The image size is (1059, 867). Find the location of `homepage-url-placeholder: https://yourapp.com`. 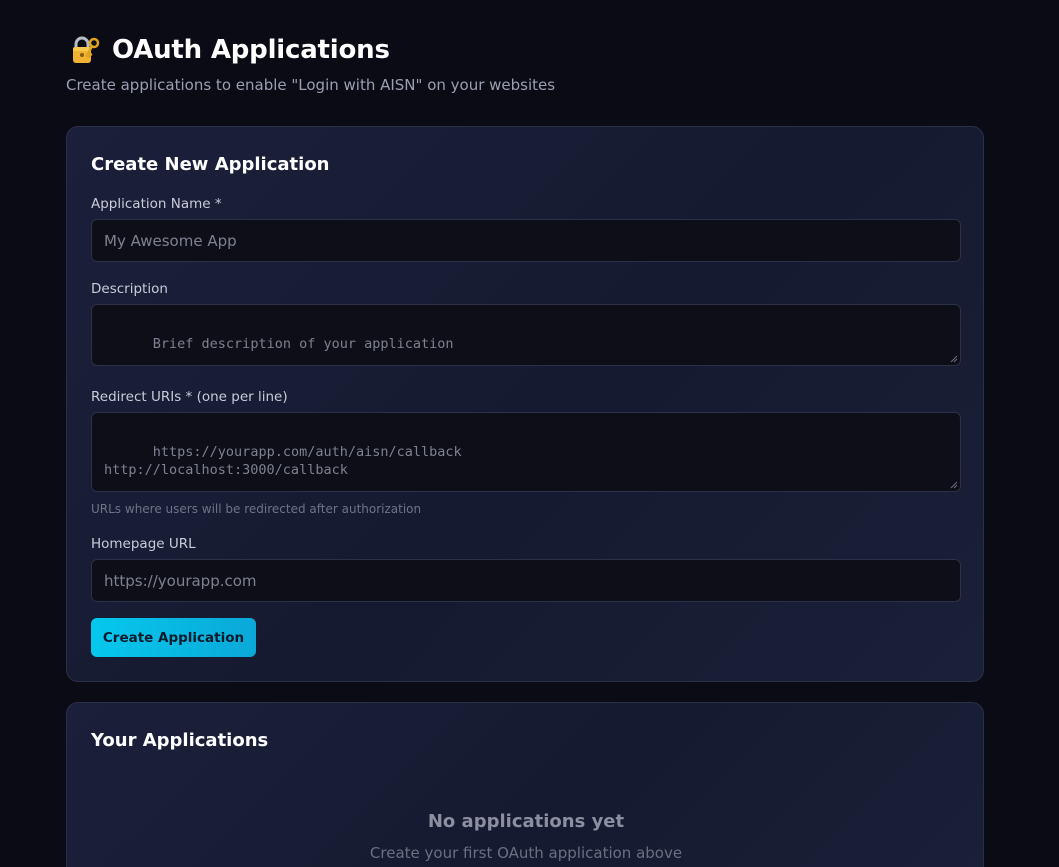

homepage-url-placeholder: https://yourapp.com is located at coordinates (180, 580).